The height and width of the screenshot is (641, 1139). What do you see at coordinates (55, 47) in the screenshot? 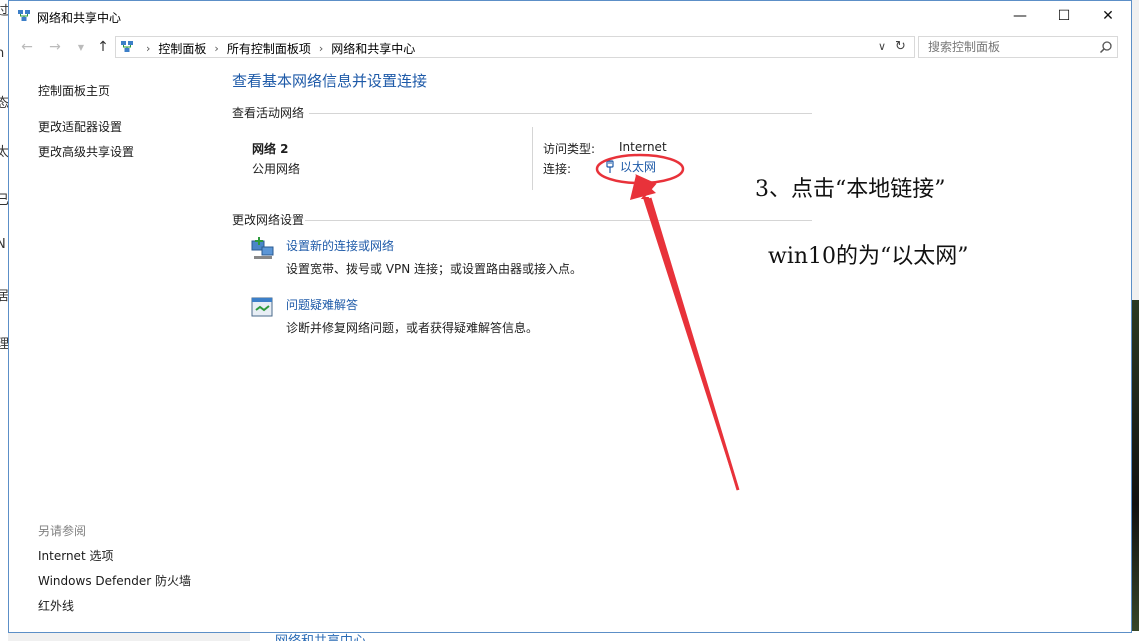
I see `forward-arrow-icon: →` at bounding box center [55, 47].